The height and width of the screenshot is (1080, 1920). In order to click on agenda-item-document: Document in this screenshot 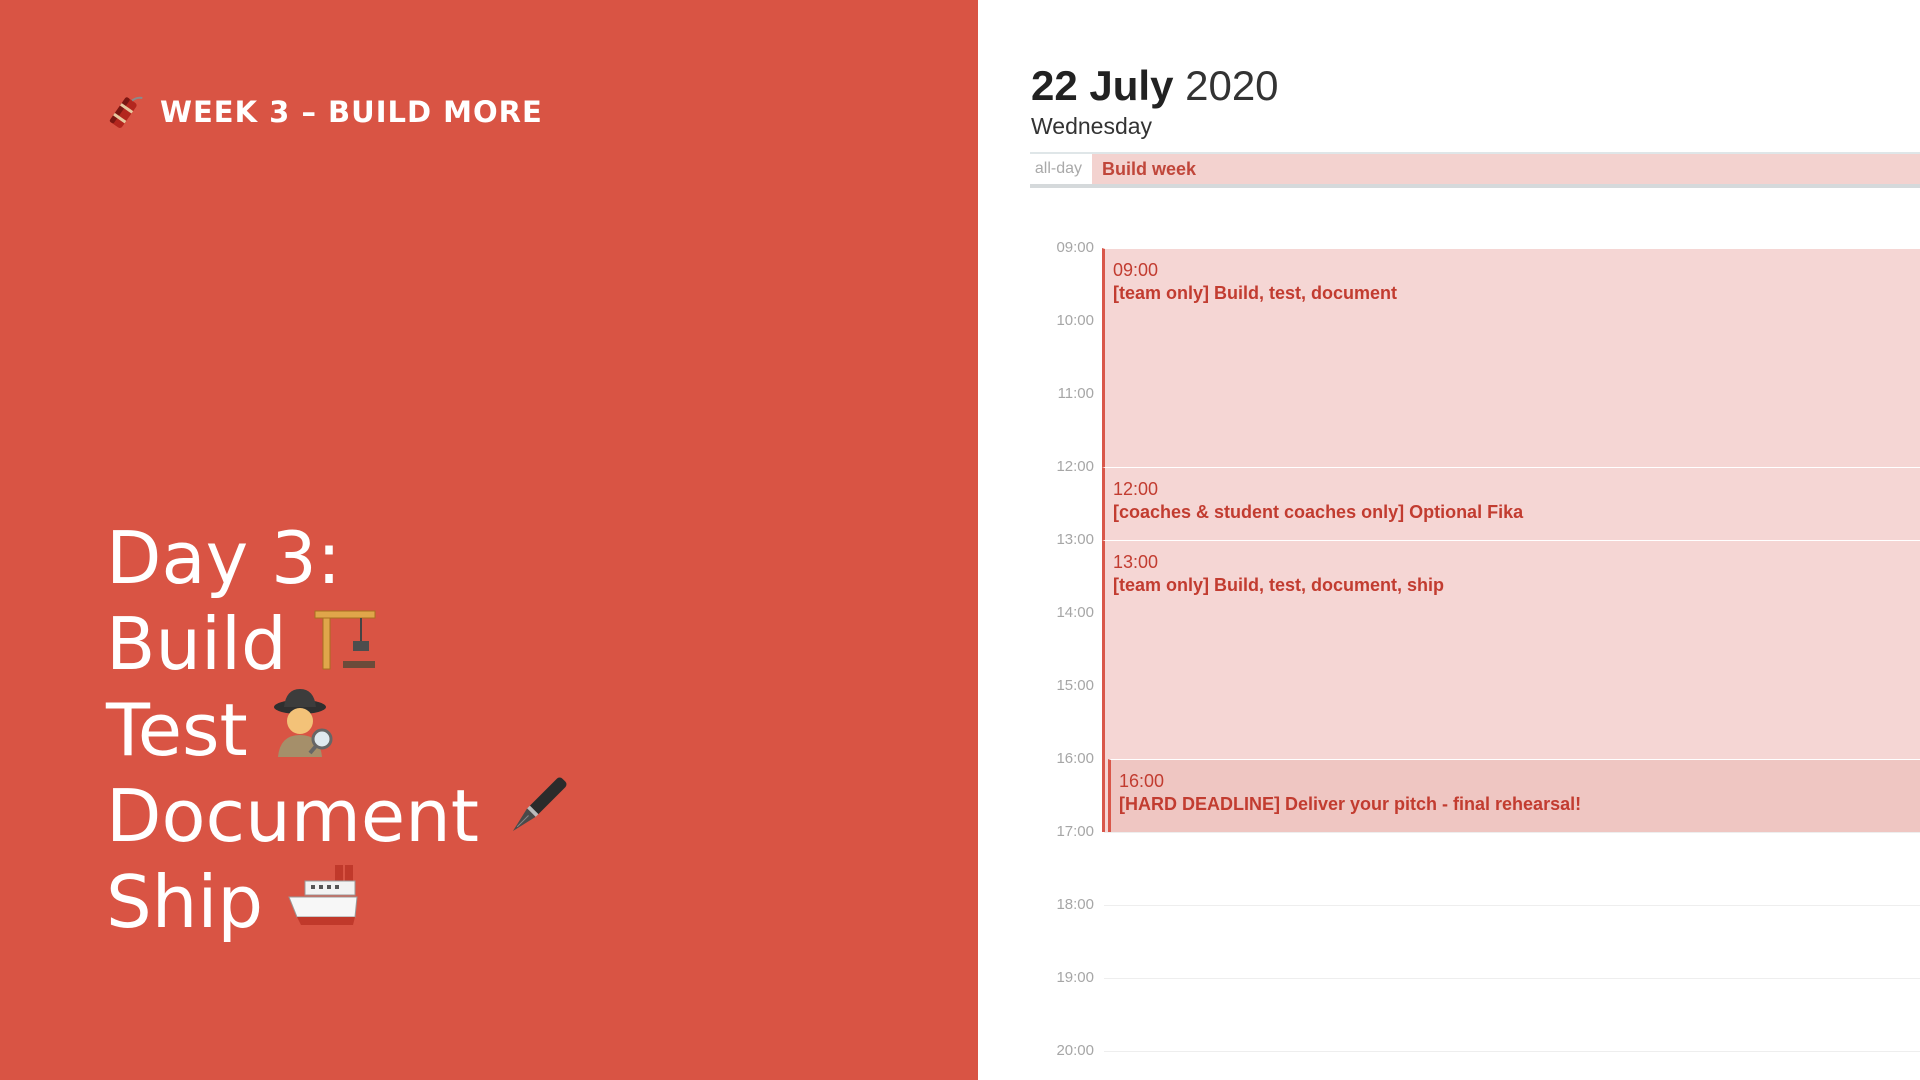, I will do `click(339, 816)`.